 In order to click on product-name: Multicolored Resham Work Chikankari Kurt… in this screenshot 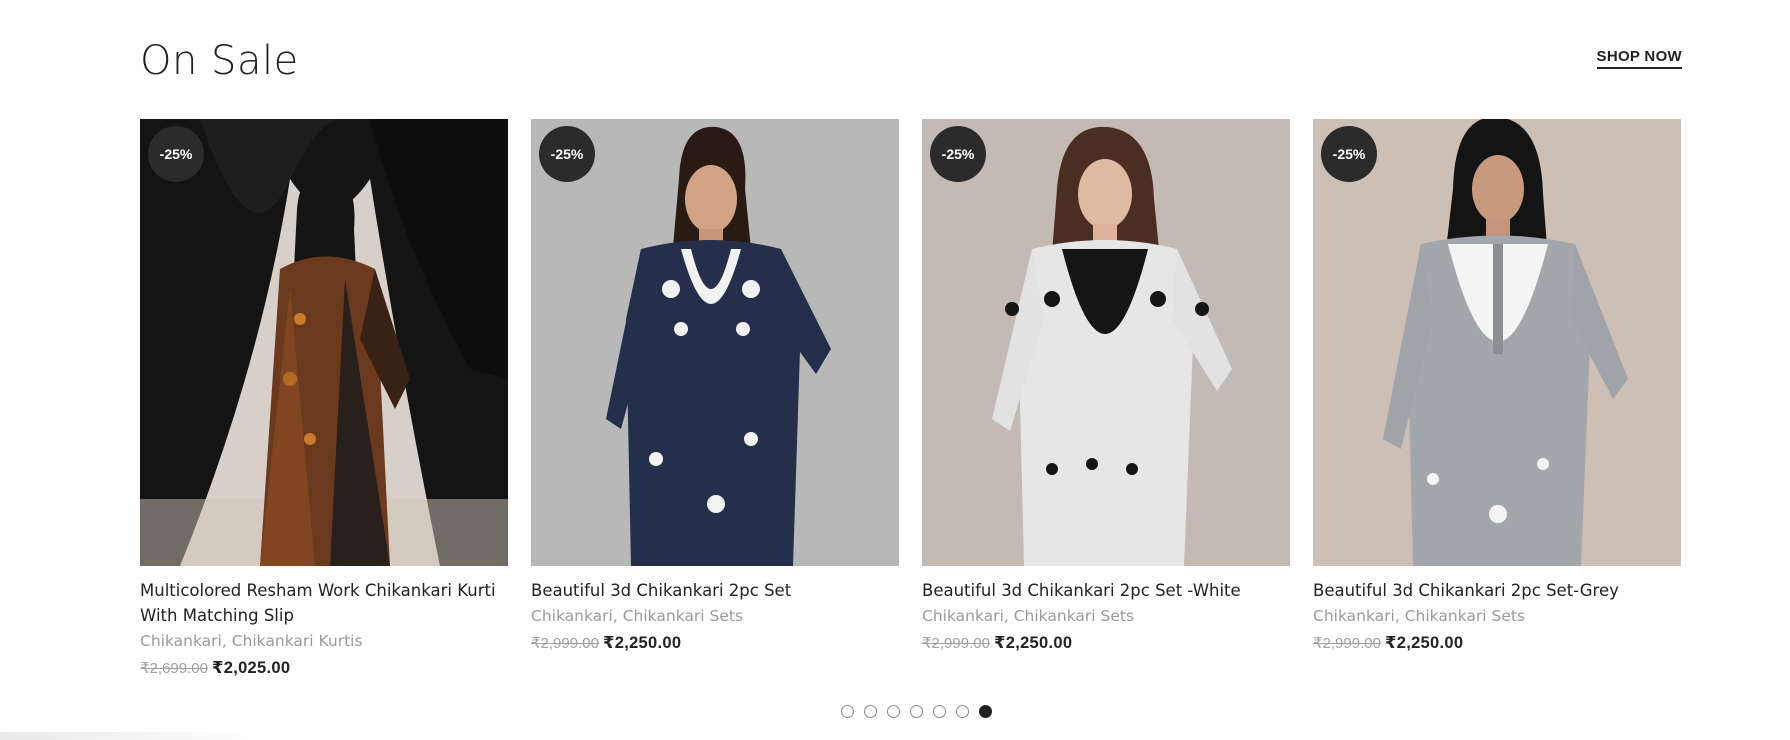, I will do `click(324, 603)`.